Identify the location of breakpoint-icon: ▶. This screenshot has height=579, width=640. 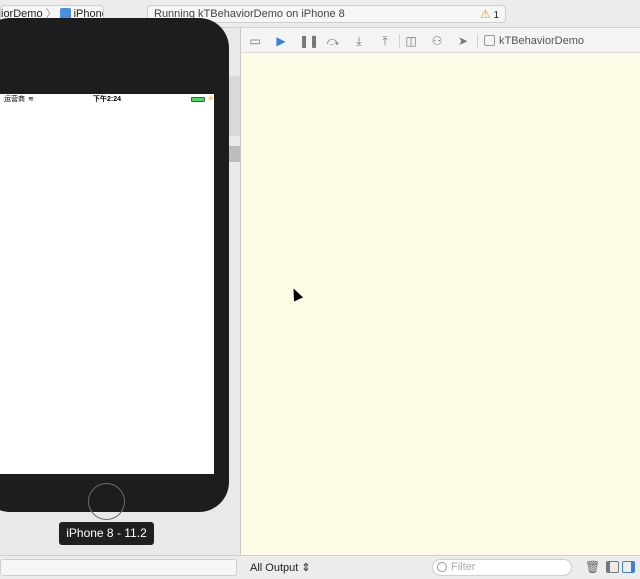
(281, 41).